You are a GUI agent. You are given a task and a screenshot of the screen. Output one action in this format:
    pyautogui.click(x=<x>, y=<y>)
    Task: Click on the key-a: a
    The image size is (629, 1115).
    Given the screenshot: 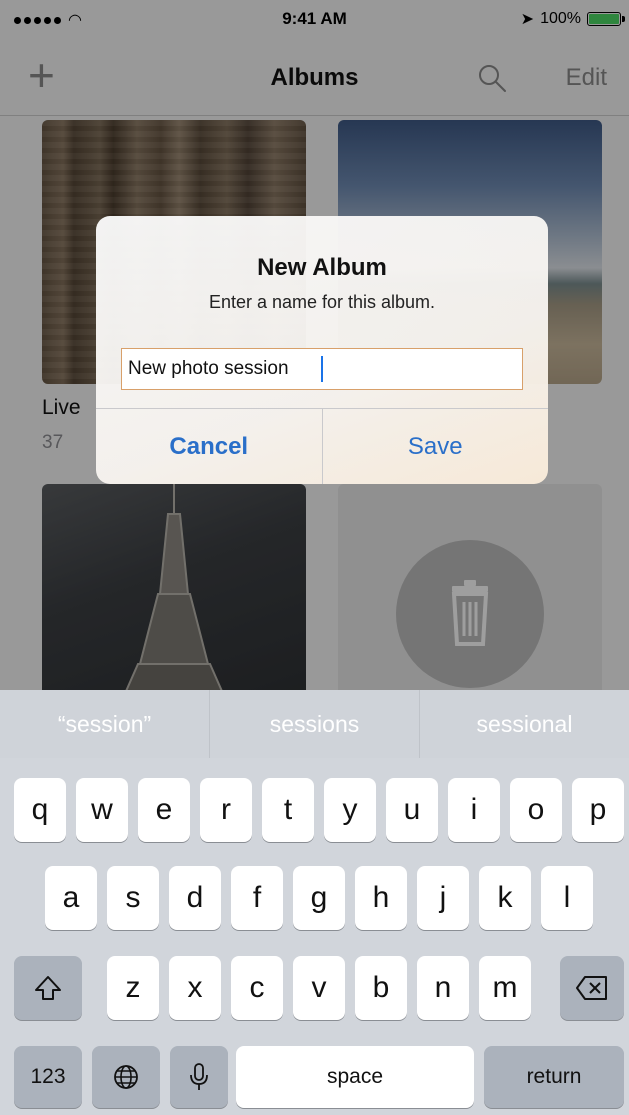 What is the action you would take?
    pyautogui.click(x=71, y=898)
    